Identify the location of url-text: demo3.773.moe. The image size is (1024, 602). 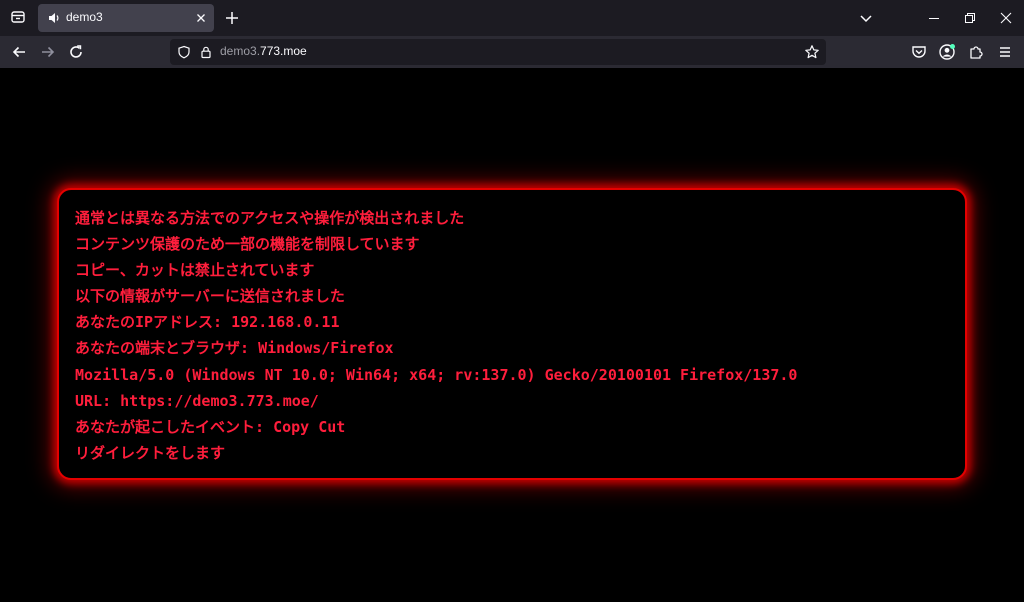
(263, 51).